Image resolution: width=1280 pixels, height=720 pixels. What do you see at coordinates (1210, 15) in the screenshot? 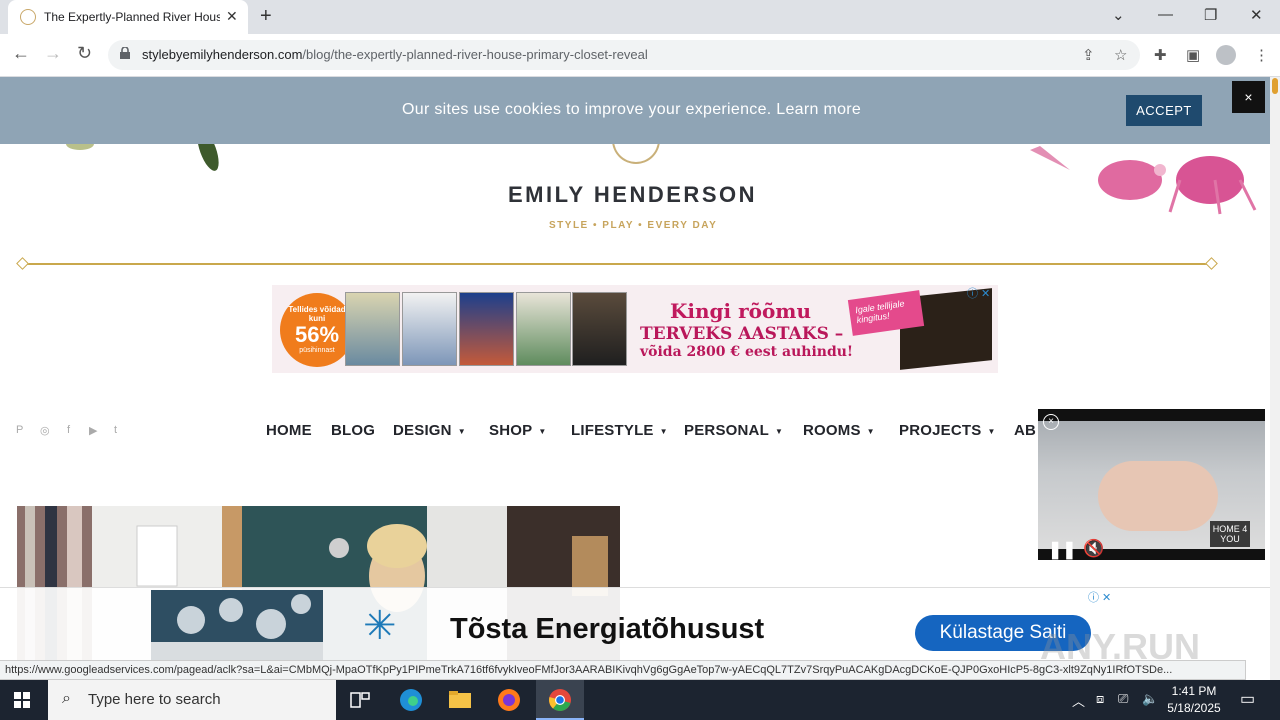
I see `restore-icon: ❐` at bounding box center [1210, 15].